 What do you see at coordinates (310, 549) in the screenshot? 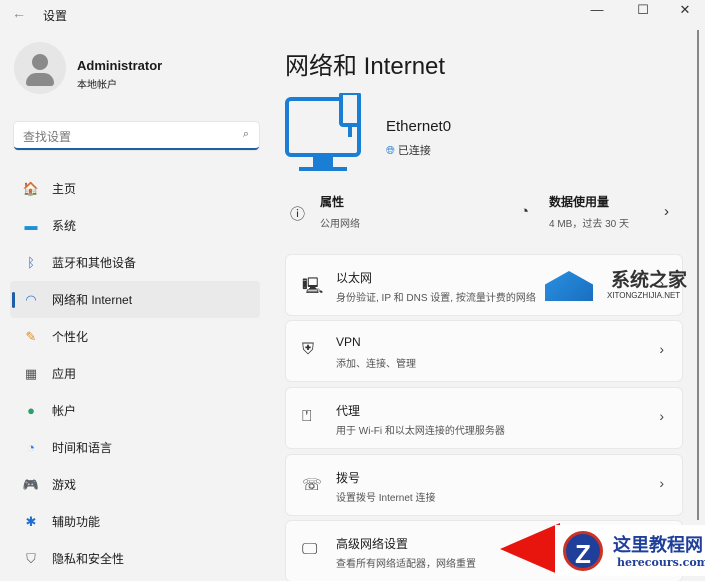
I see `card-icon: 🖵` at bounding box center [310, 549].